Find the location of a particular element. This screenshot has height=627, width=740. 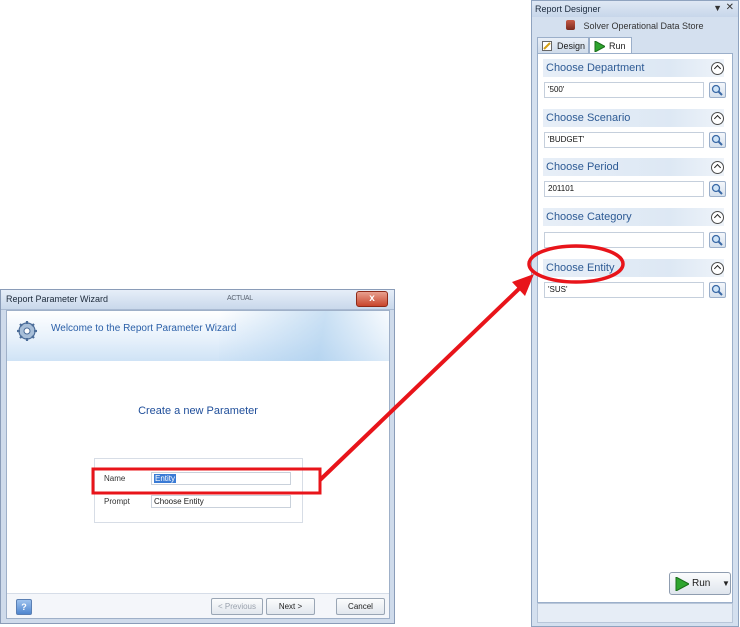

wizard-banner: Welcome to the Report Parameter Wizard is located at coordinates (198, 336).